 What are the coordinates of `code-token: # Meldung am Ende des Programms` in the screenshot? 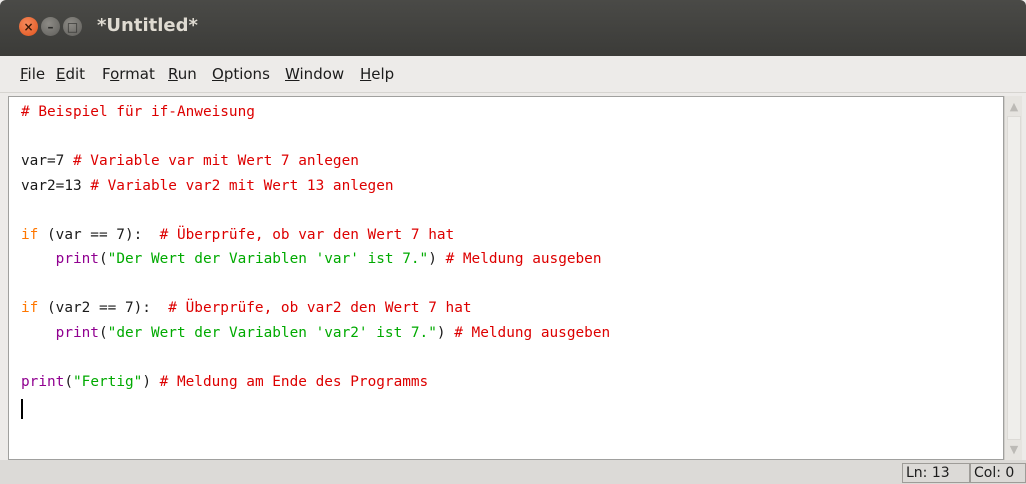 It's located at (294, 381).